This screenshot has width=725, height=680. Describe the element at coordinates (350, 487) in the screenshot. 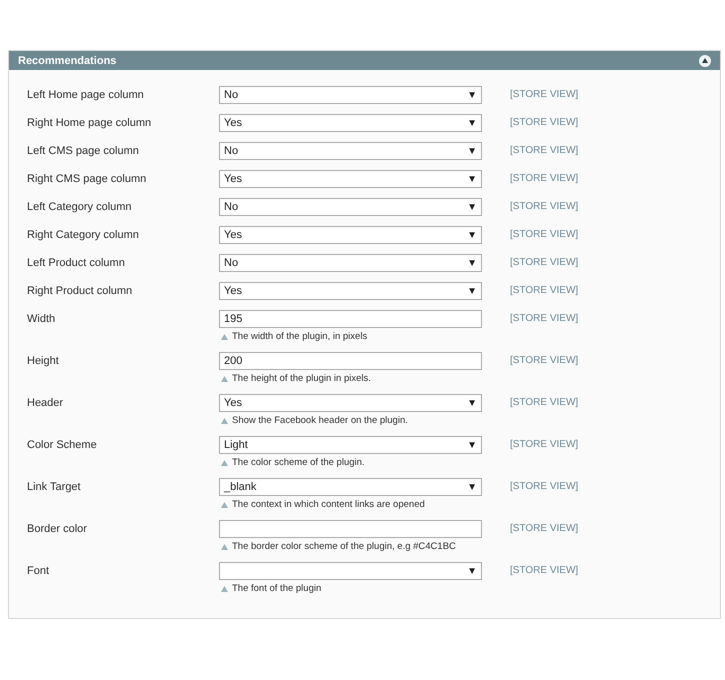

I see `select-field: _blank ▼` at that location.